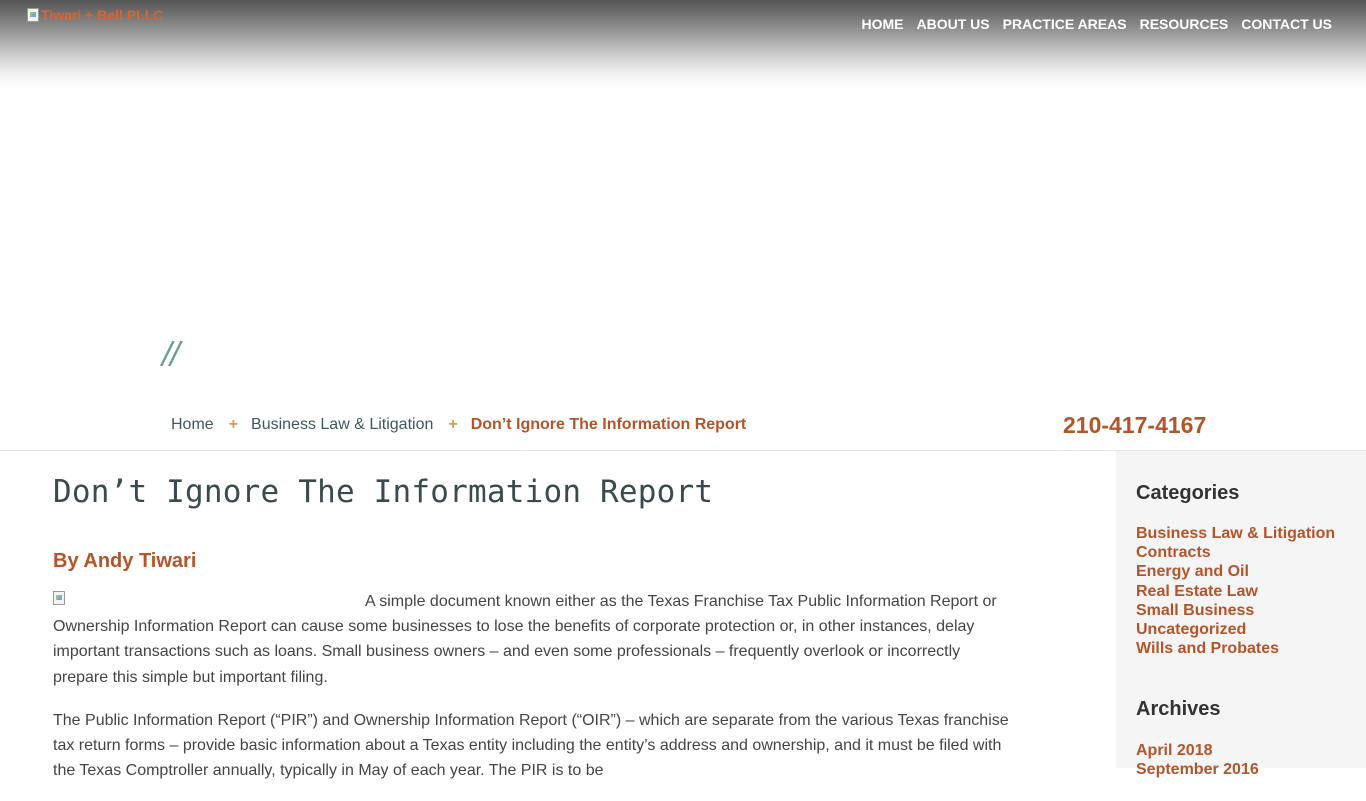 The image size is (1366, 801). I want to click on post-image, so click(209, 600).